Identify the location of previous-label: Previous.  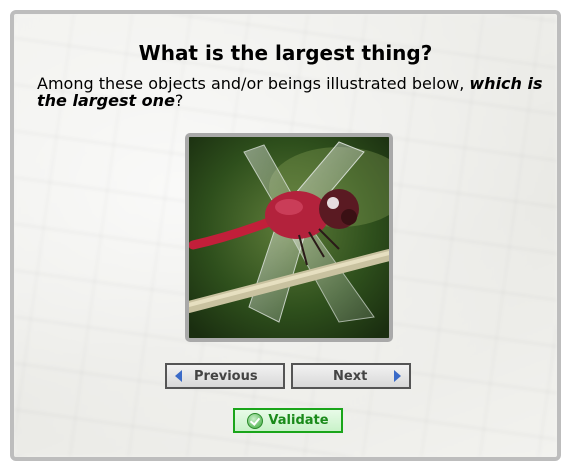
(226, 376).